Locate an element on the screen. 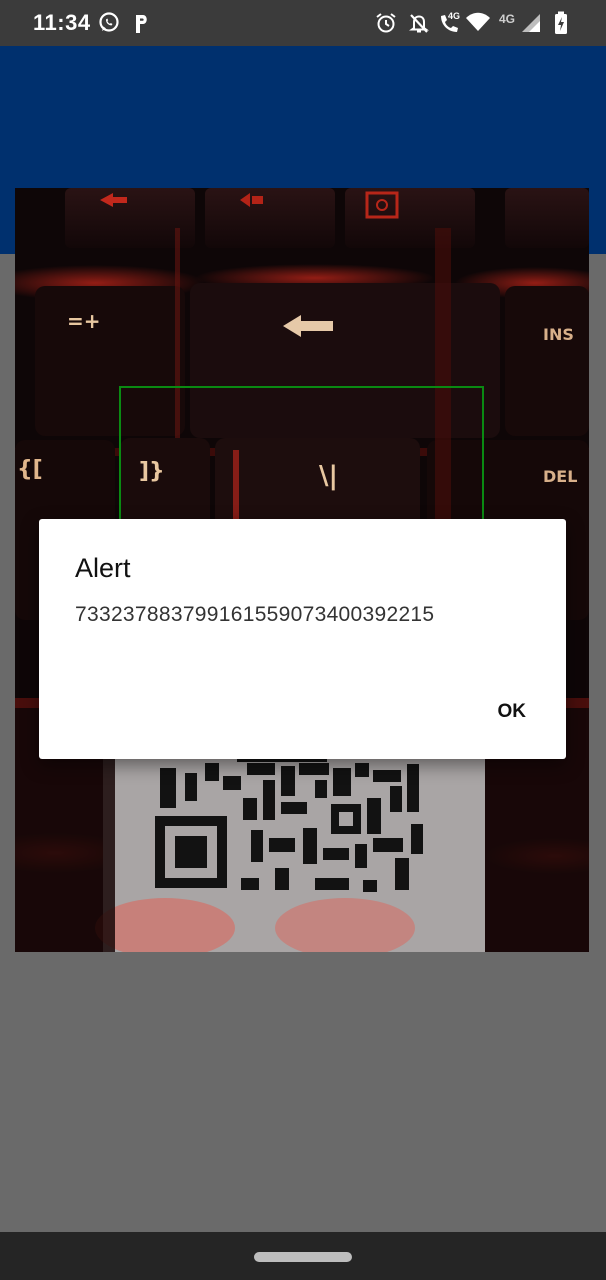 The height and width of the screenshot is (1280, 606). key-ins: INS is located at coordinates (558, 334).